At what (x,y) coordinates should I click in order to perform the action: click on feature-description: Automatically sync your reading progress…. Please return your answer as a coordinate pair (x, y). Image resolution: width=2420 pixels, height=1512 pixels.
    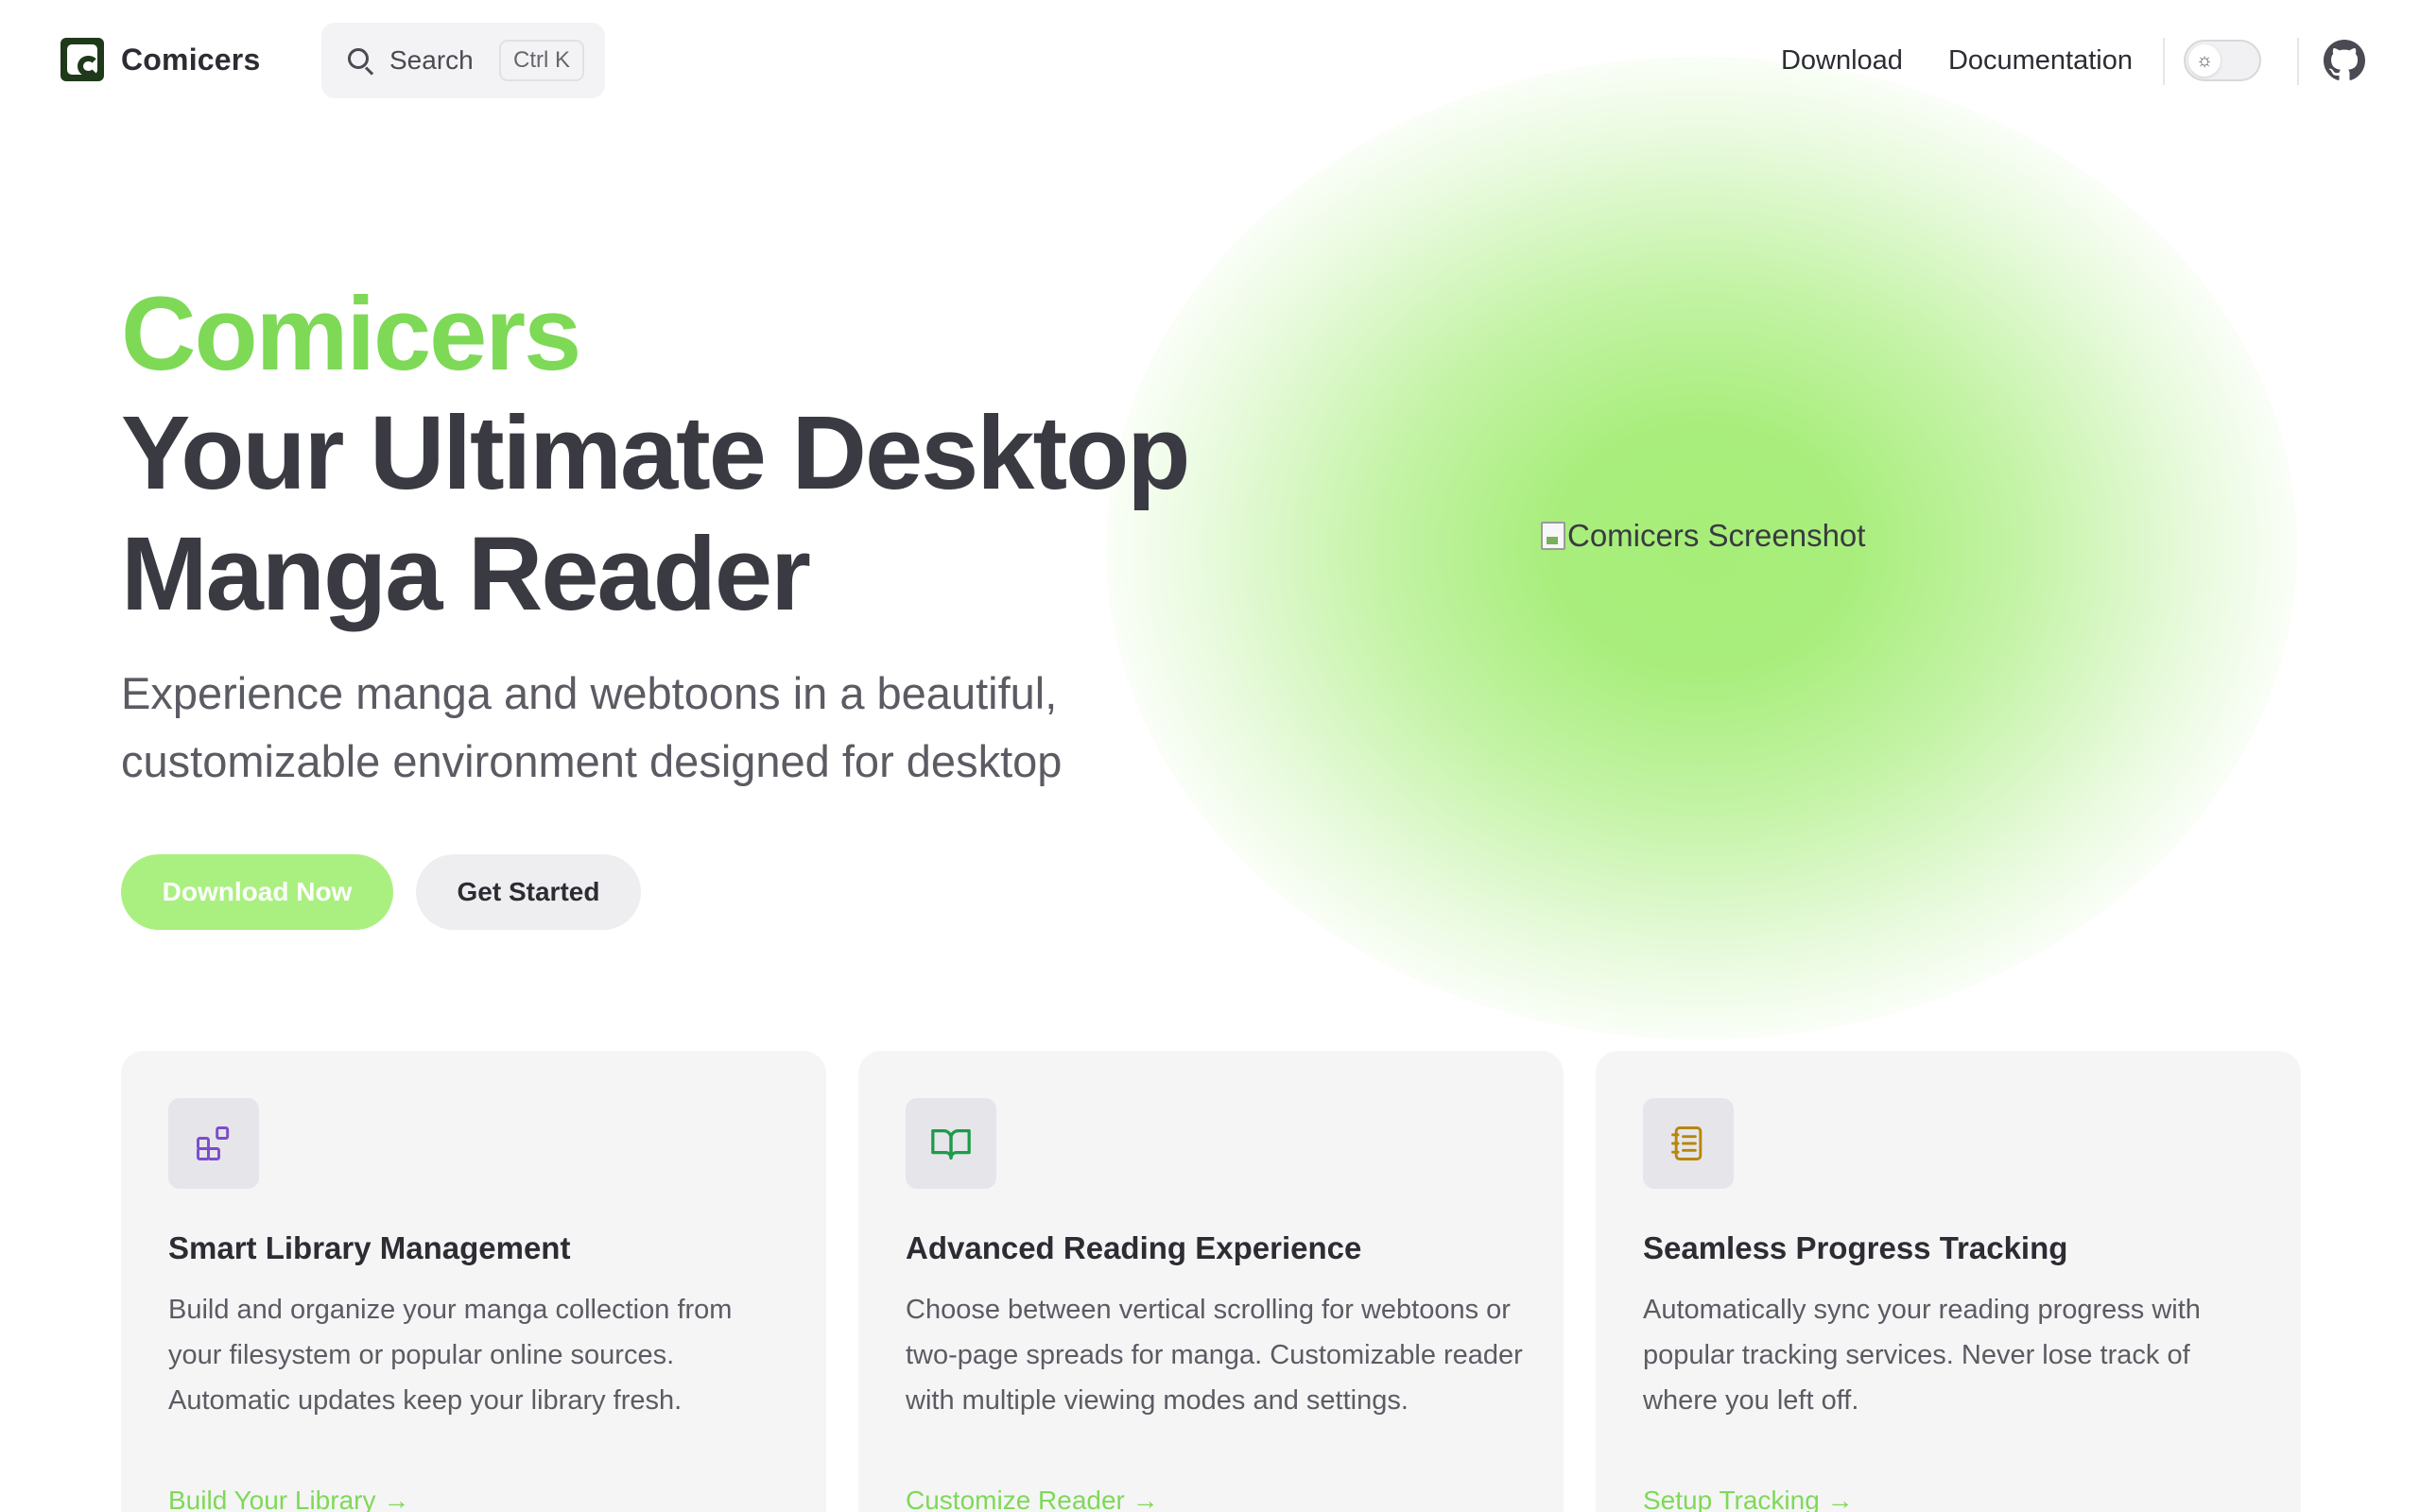
    Looking at the image, I should click on (1922, 1355).